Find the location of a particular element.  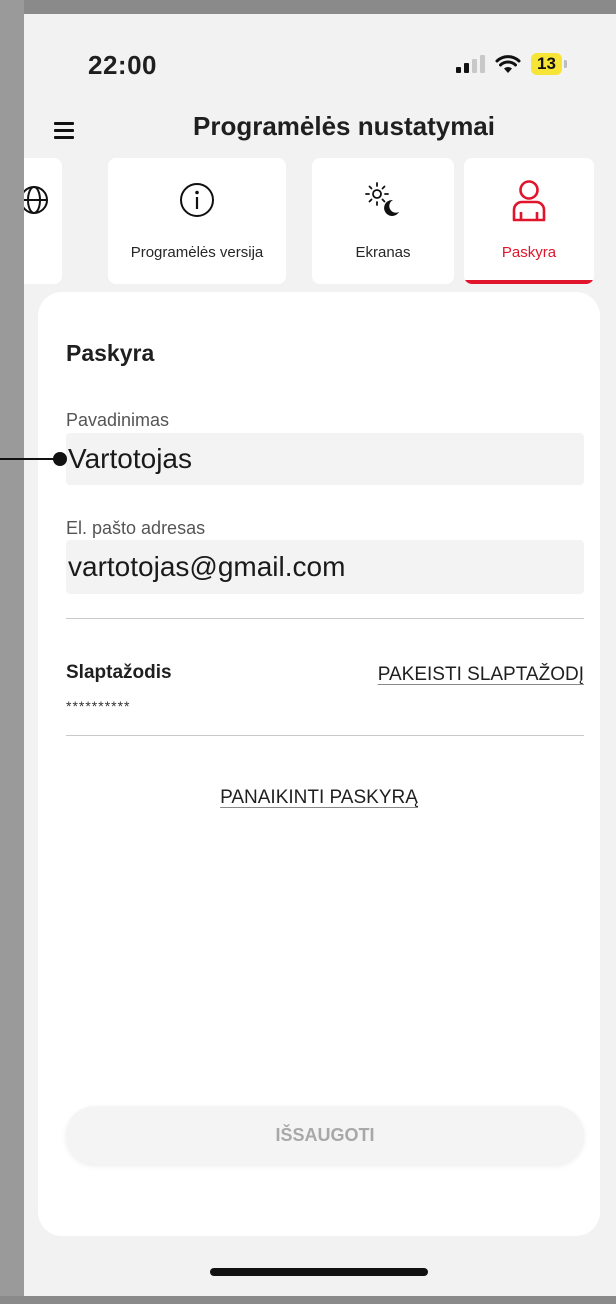

status-time: 22:00 is located at coordinates (122, 65).